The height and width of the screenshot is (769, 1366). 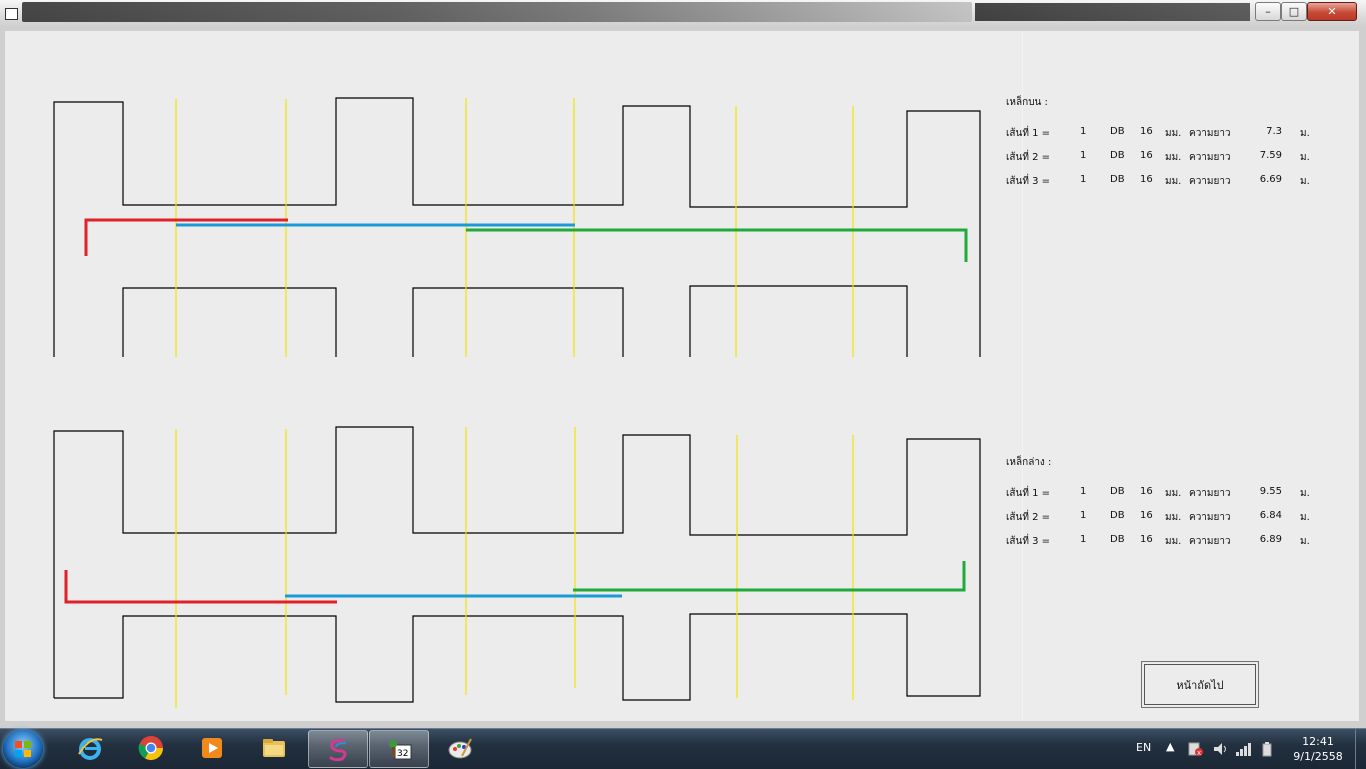 I want to click on upper-beam-outline-bottom, so click(x=515, y=321).